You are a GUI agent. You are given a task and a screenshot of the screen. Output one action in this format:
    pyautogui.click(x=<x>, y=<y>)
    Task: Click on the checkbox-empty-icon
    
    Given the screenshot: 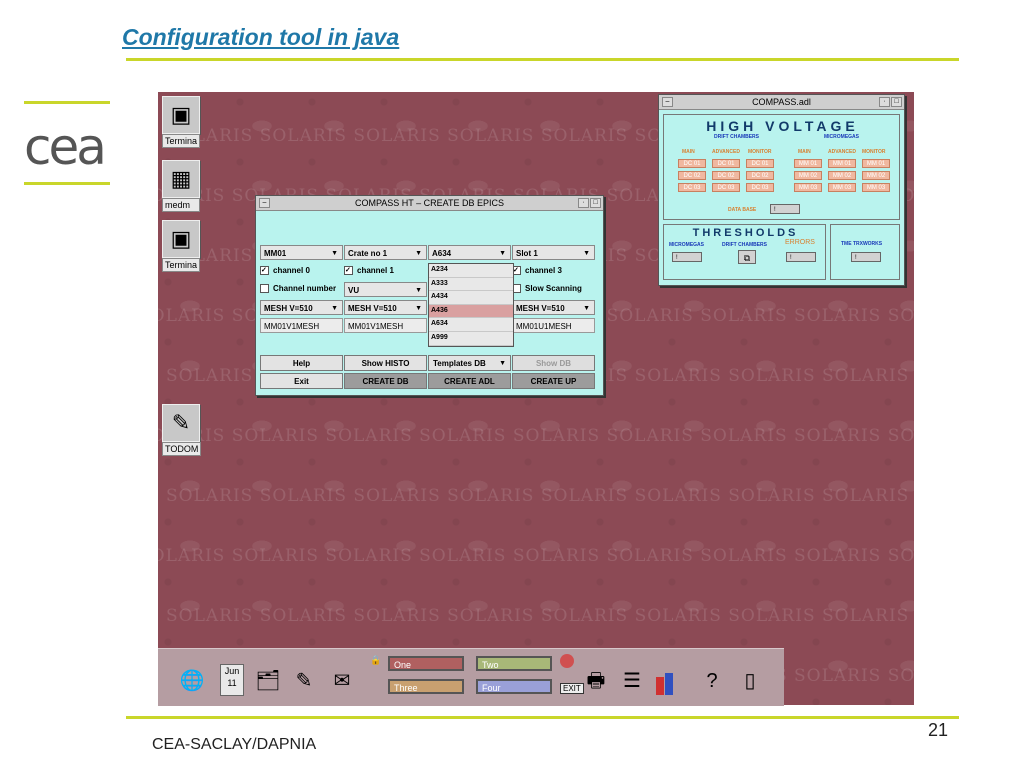 What is the action you would take?
    pyautogui.click(x=264, y=289)
    